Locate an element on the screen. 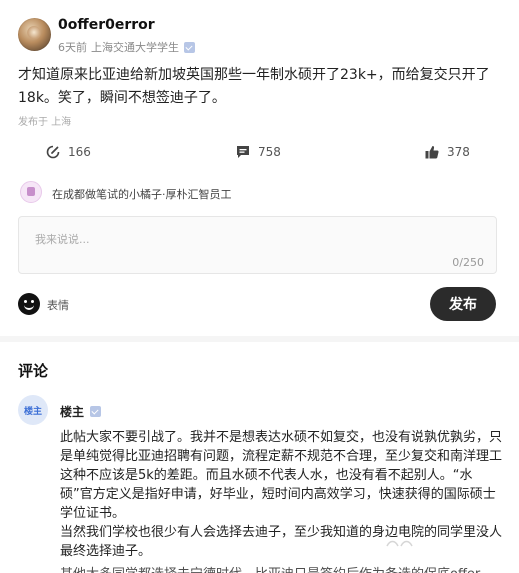 Image resolution: width=519 pixels, height=573 pixels. emoji-icon is located at coordinates (29, 304).